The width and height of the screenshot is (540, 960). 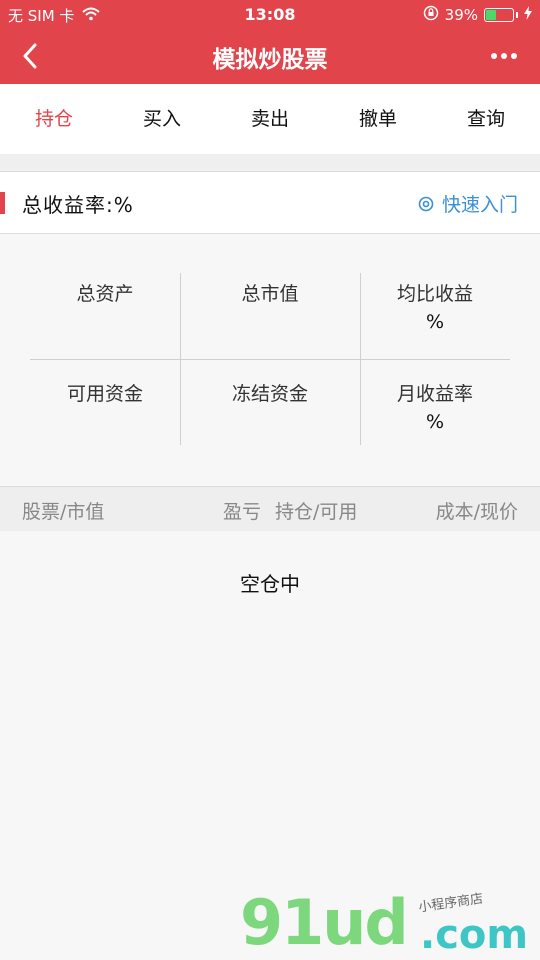 What do you see at coordinates (486, 119) in the screenshot?
I see `tab-query: 查询` at bounding box center [486, 119].